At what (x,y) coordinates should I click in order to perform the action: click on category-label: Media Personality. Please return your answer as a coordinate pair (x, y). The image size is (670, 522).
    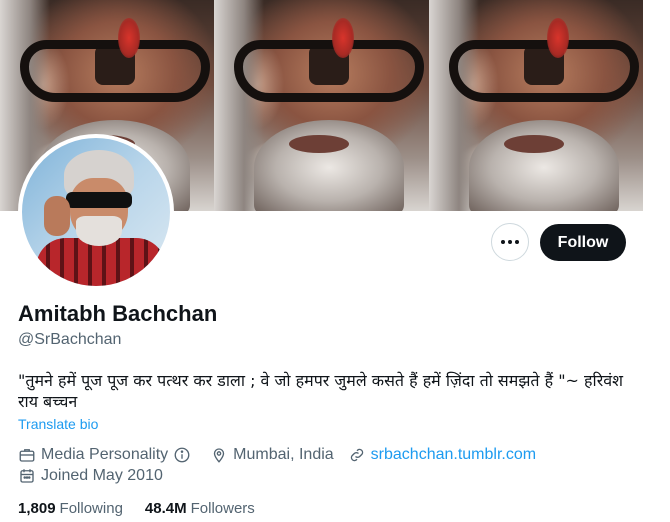
    Looking at the image, I should click on (105, 454).